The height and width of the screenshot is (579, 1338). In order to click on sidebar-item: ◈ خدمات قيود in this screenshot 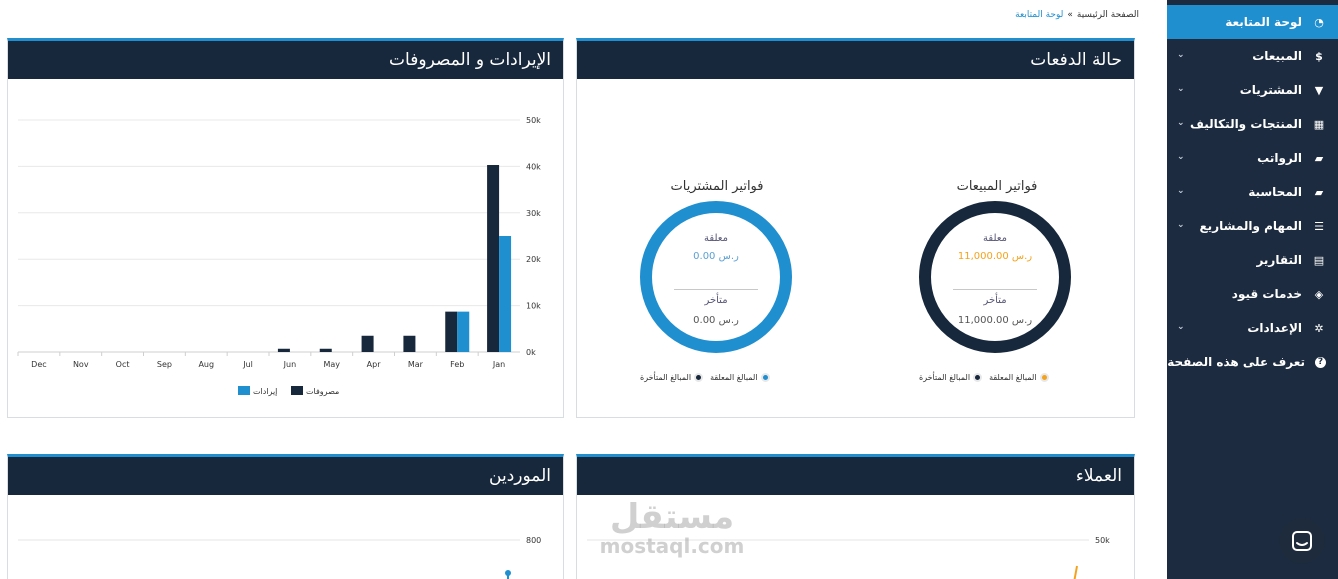, I will do `click(1252, 294)`.